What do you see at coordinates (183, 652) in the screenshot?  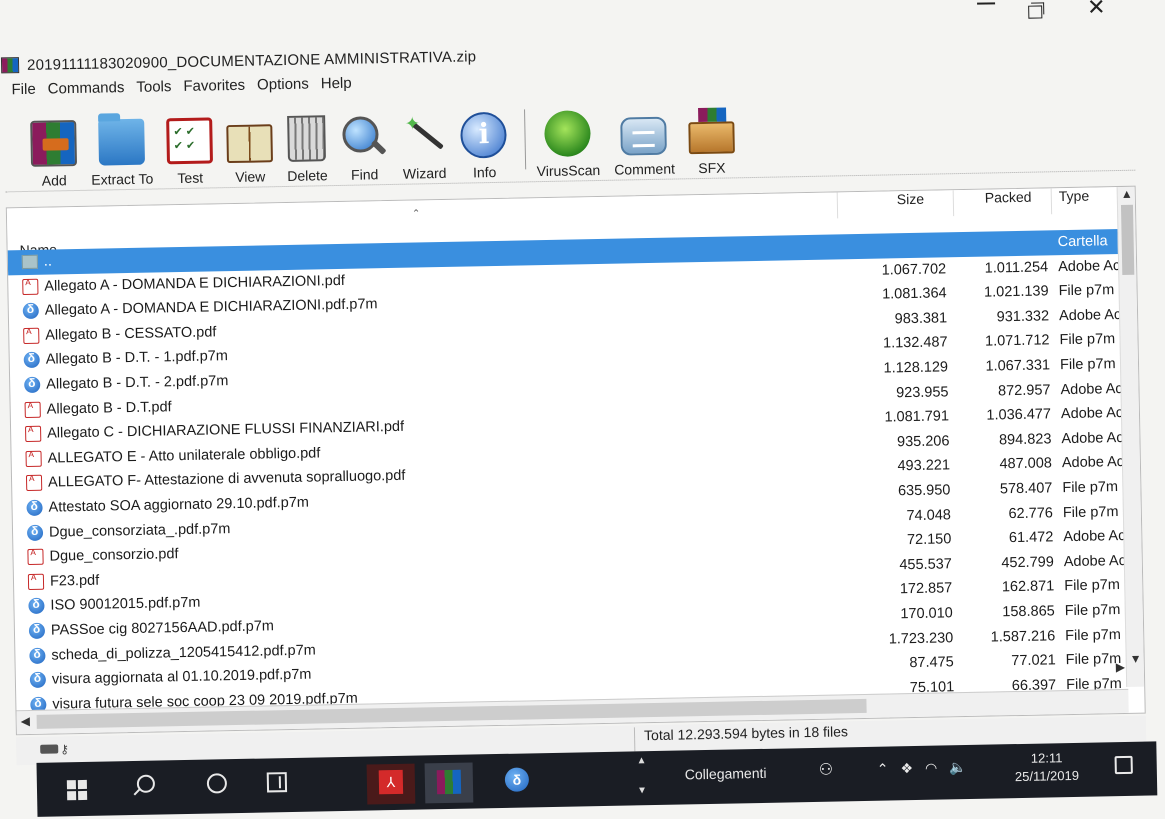 I see `file-name: scheda_di_polizza_1205415412.pdf.p7m` at bounding box center [183, 652].